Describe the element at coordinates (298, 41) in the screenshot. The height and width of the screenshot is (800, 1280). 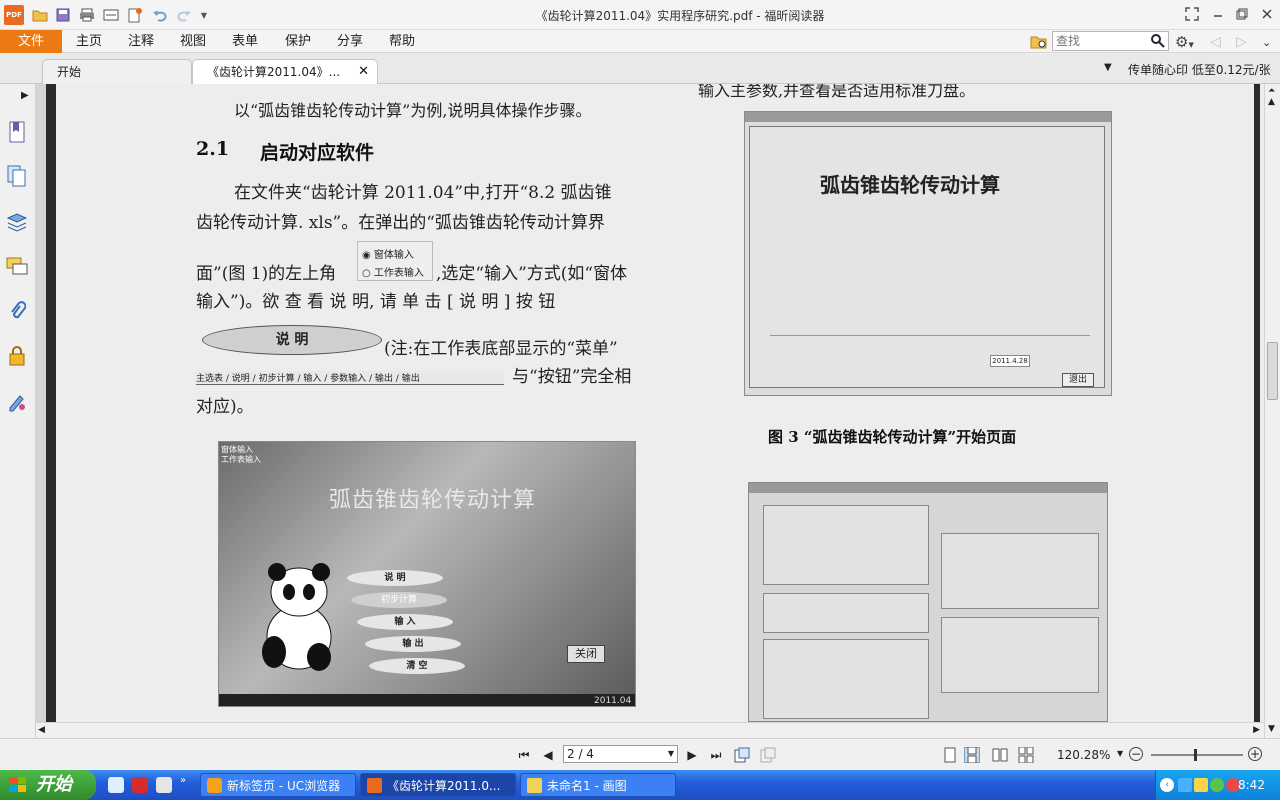
I see `menu-protect: 保护` at that location.